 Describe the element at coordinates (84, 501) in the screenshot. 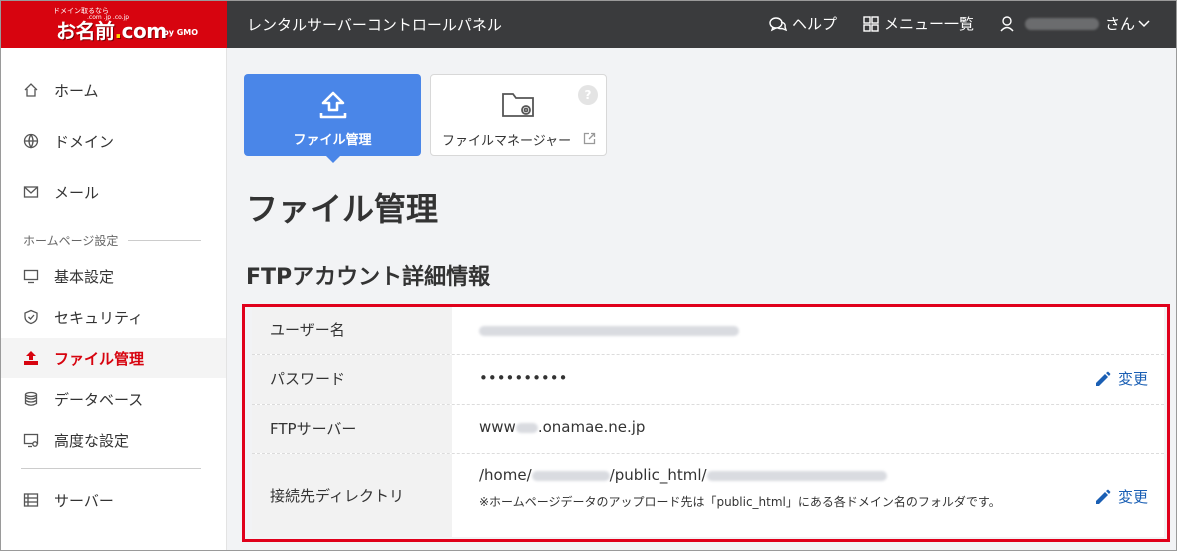

I see `sidebar-item-label: サーバー` at that location.